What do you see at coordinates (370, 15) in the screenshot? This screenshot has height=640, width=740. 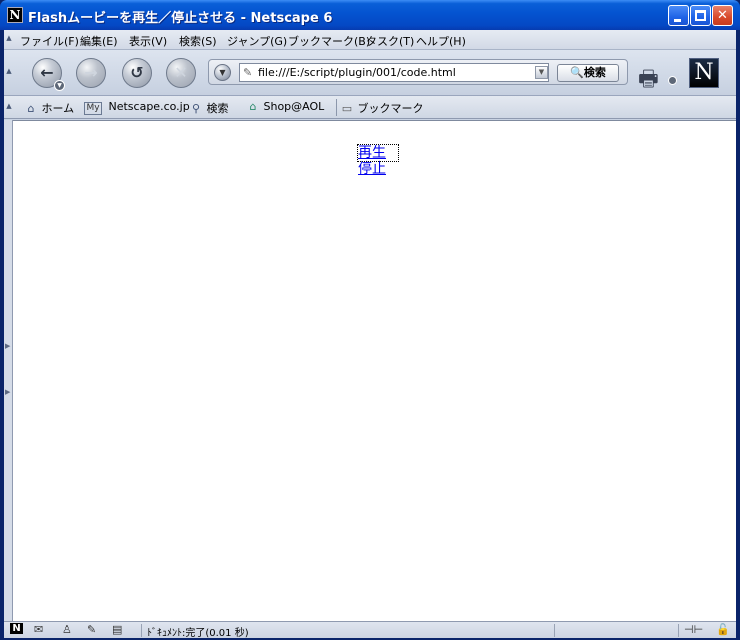 I see `title-bar: N Flashムービーを再生／停止させる - Netscape 6 ✕` at bounding box center [370, 15].